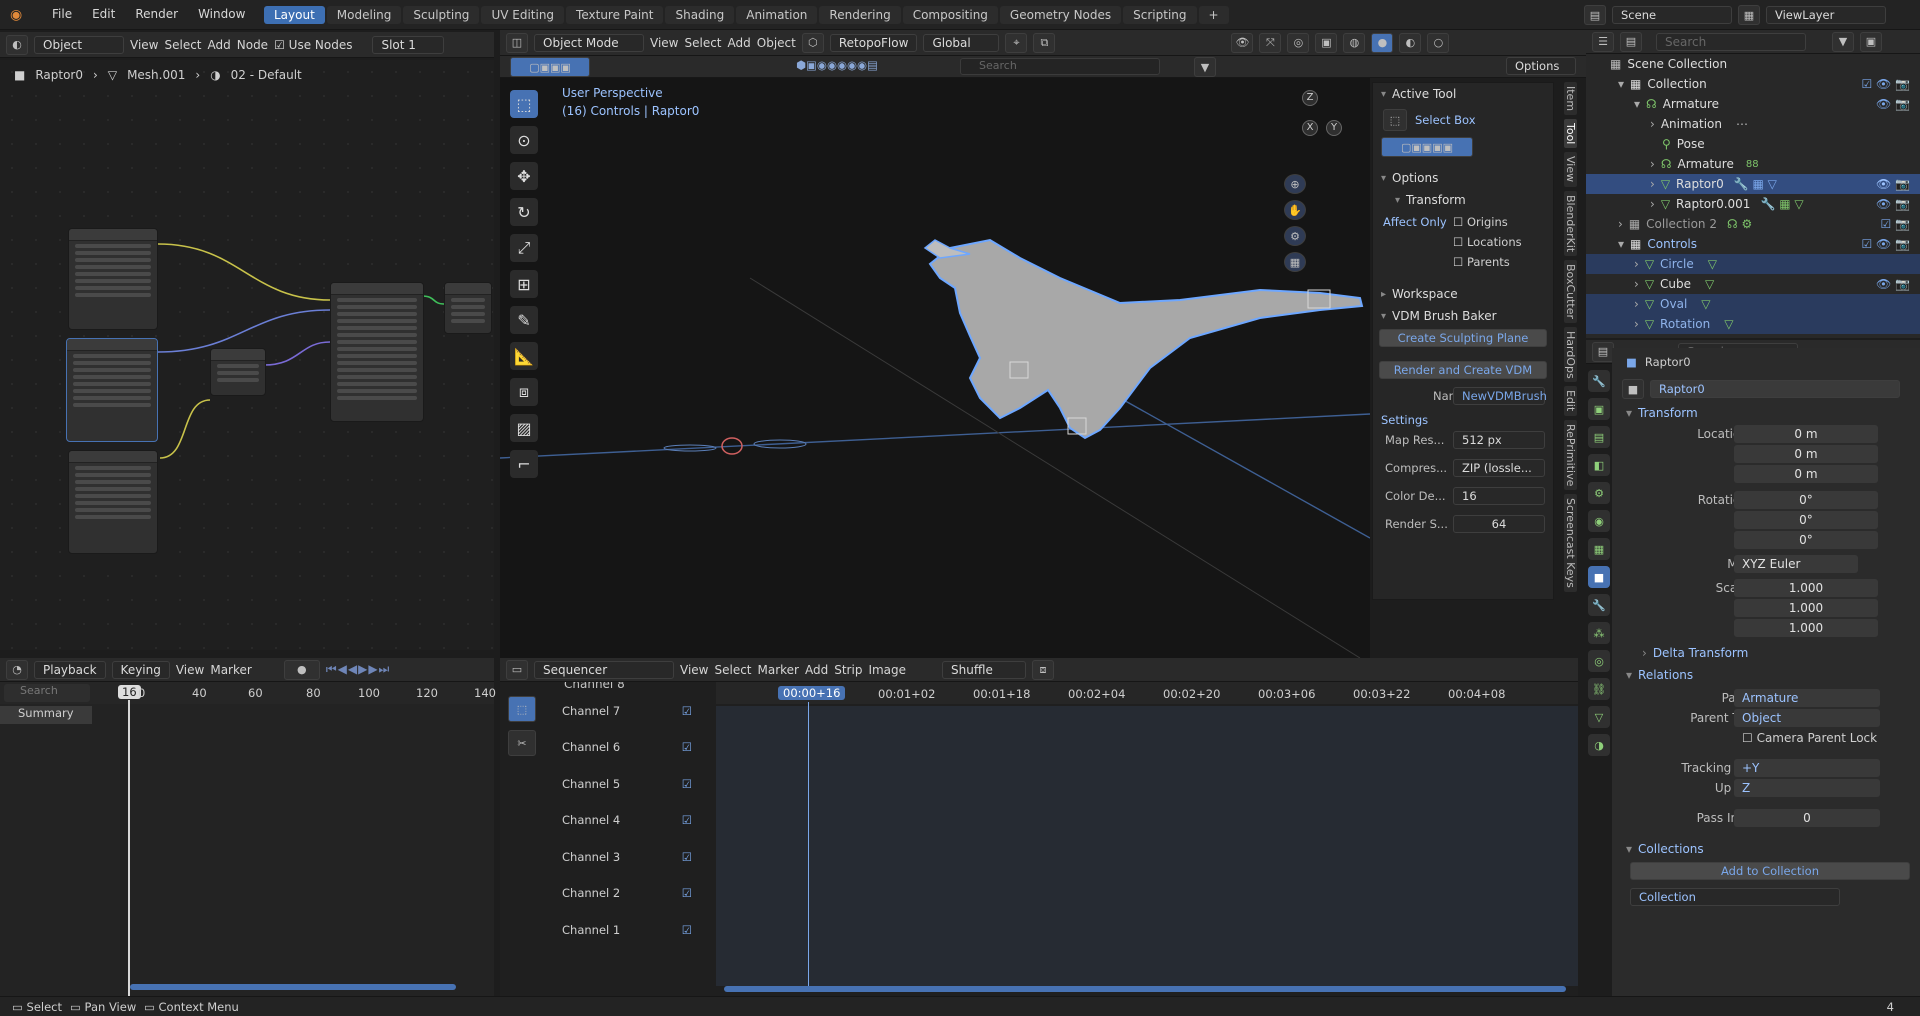  What do you see at coordinates (1731, 41) in the screenshot?
I see `outliner-search-input: Search` at bounding box center [1731, 41].